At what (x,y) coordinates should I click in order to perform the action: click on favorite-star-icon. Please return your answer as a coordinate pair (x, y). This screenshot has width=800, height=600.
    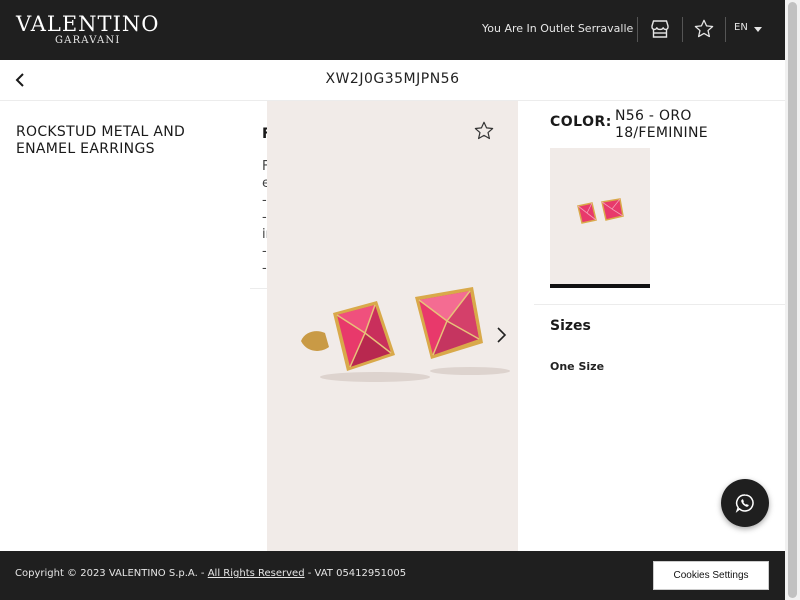
    Looking at the image, I should click on (484, 131).